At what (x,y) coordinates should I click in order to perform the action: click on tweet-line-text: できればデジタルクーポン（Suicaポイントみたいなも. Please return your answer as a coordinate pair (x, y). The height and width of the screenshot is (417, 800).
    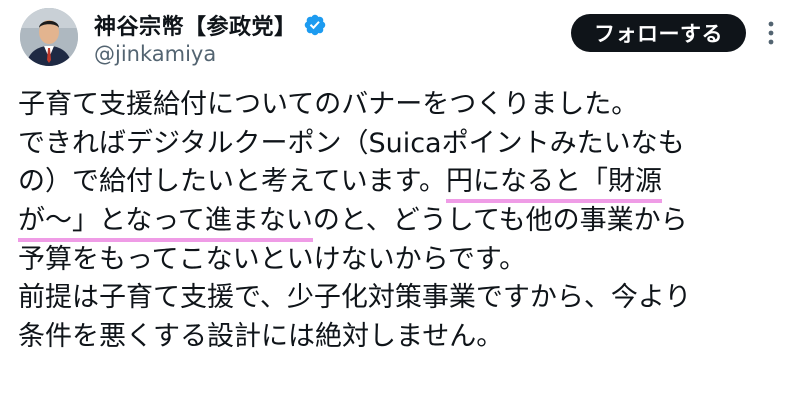
    Looking at the image, I should click on (351, 143).